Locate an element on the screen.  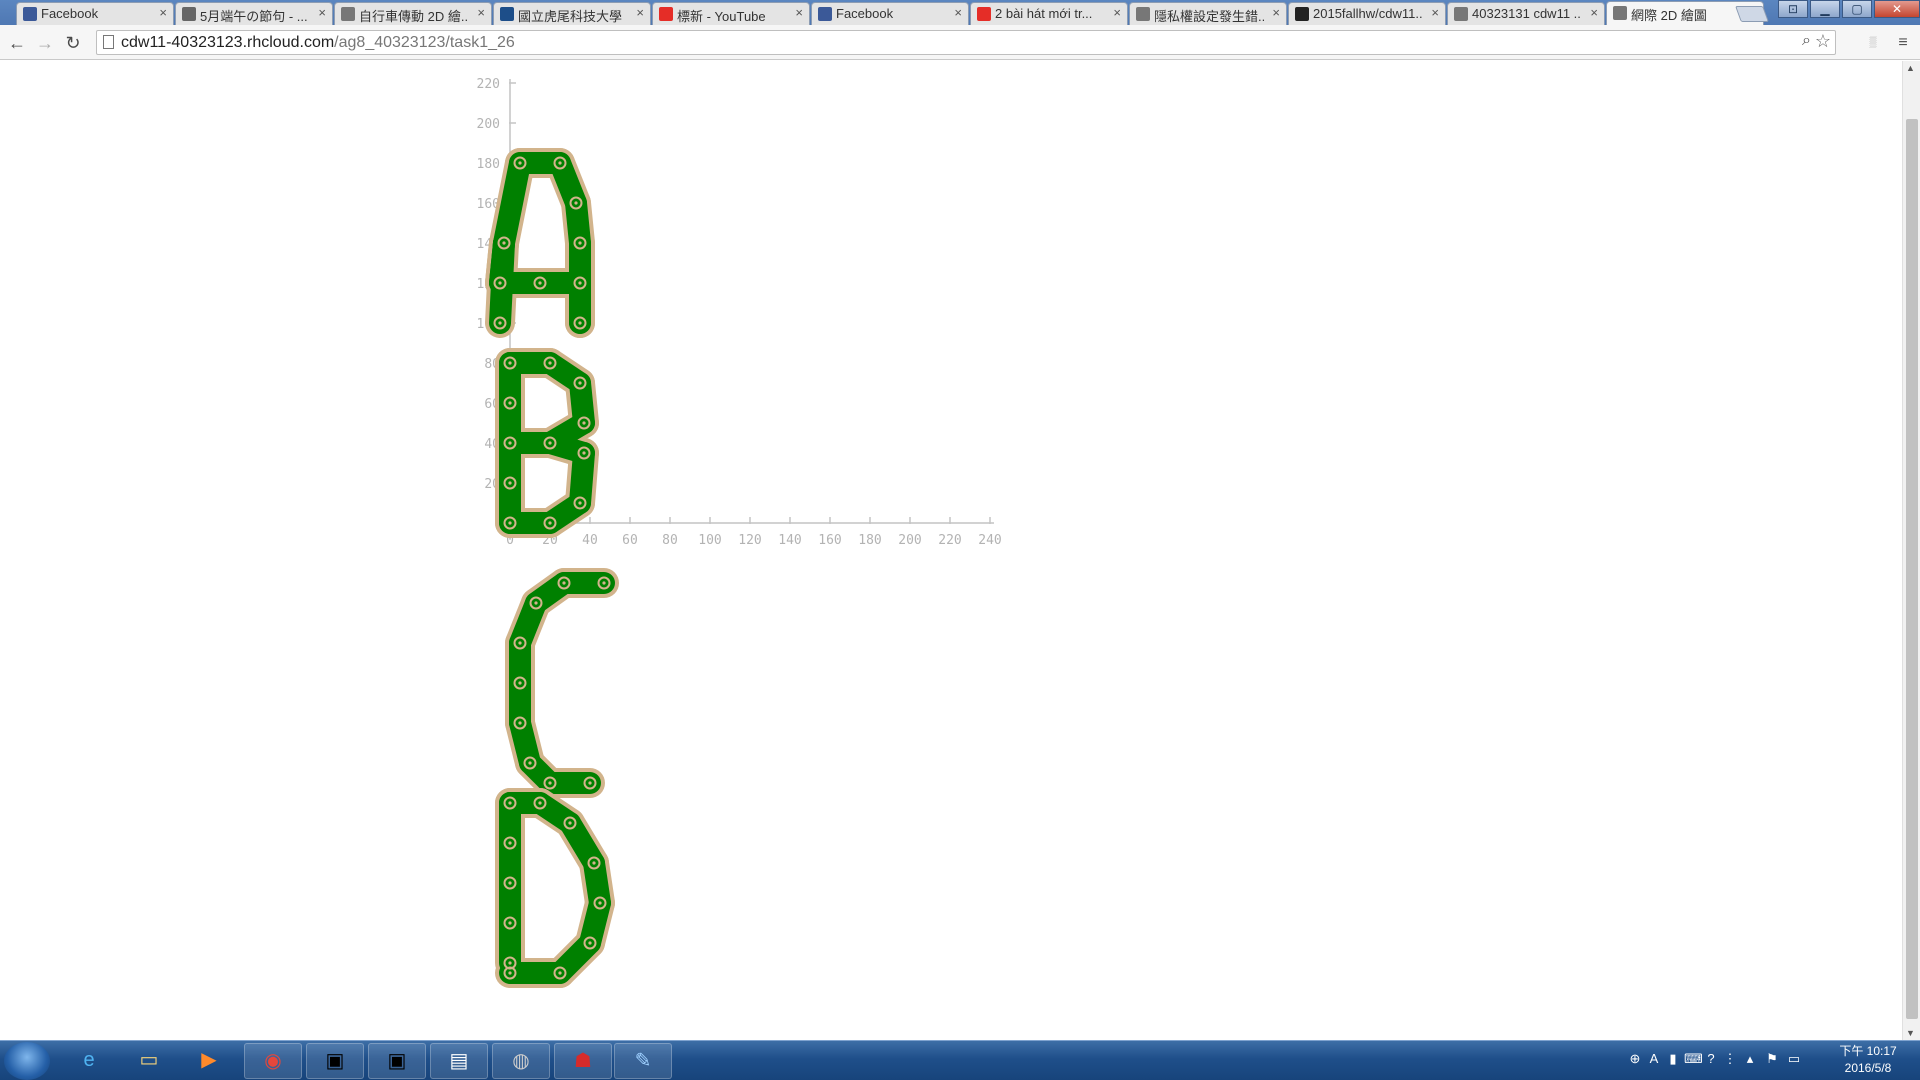
browser-tab: 隱私權設定發生錯... × is located at coordinates (1208, 13).